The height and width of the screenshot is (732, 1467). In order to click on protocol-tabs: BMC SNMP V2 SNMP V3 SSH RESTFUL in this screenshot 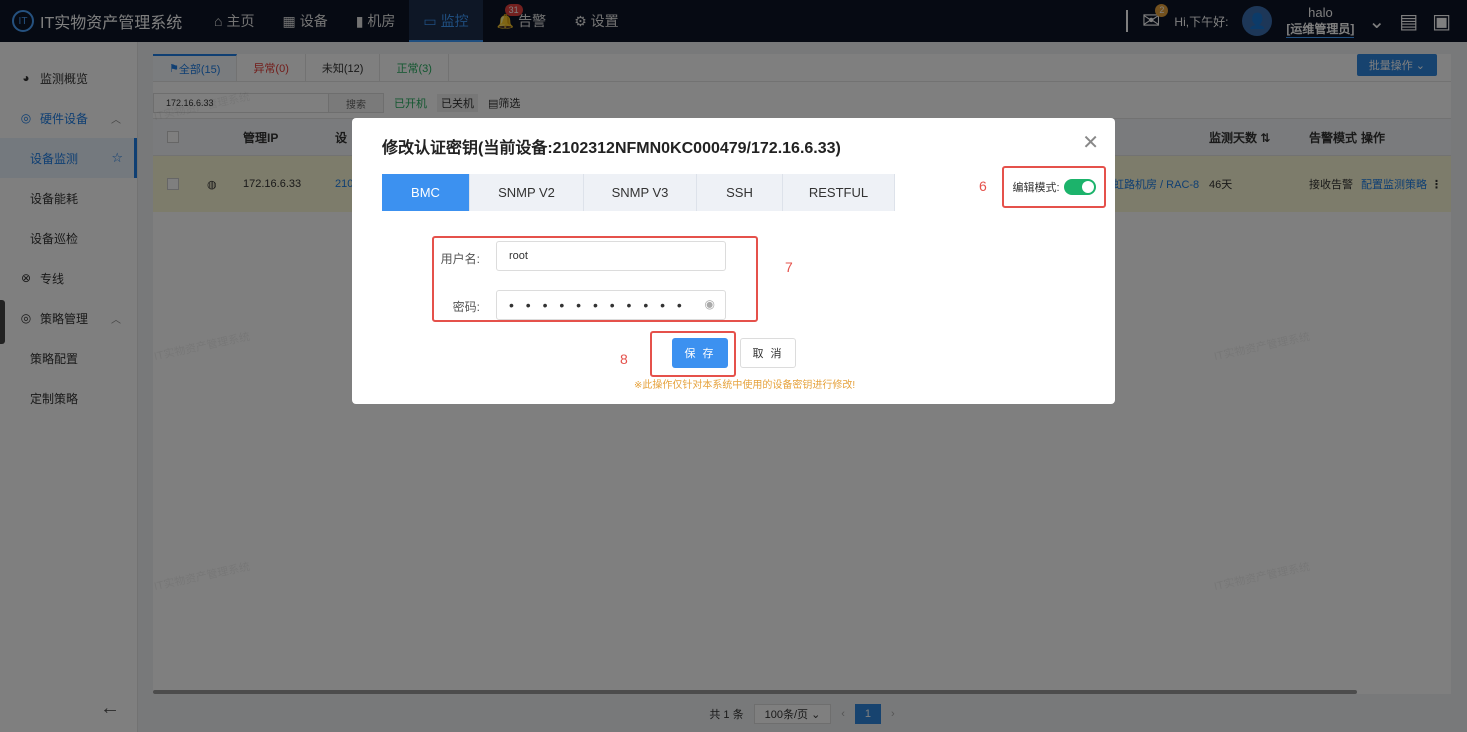, I will do `click(638, 192)`.